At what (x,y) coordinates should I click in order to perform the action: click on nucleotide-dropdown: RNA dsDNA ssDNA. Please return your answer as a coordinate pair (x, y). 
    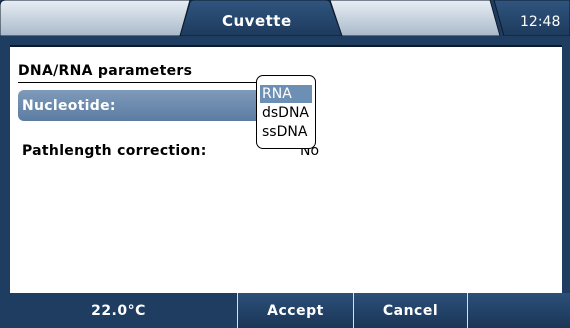
    Looking at the image, I should click on (286, 112).